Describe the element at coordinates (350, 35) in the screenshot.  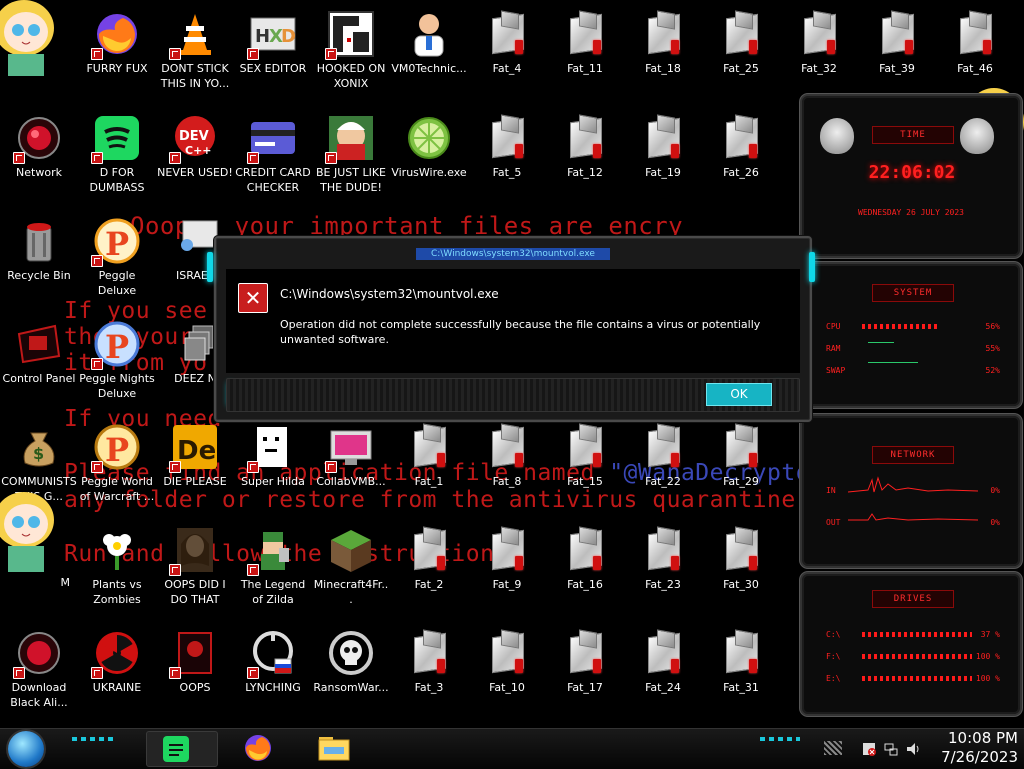
I see `xonix-game-icon` at that location.